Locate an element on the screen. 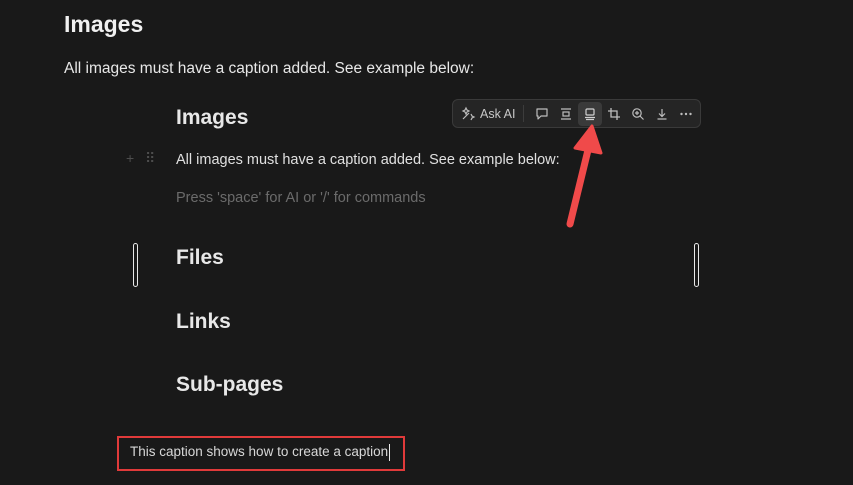 This screenshot has height=485, width=853. section-files: Files is located at coordinates (200, 257).